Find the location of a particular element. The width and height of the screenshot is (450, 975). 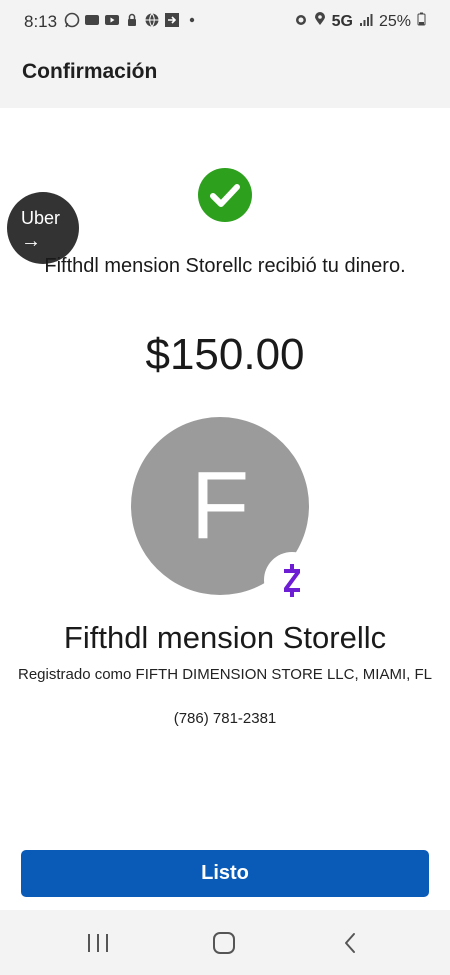

uber-label: Uber is located at coordinates (41, 218).